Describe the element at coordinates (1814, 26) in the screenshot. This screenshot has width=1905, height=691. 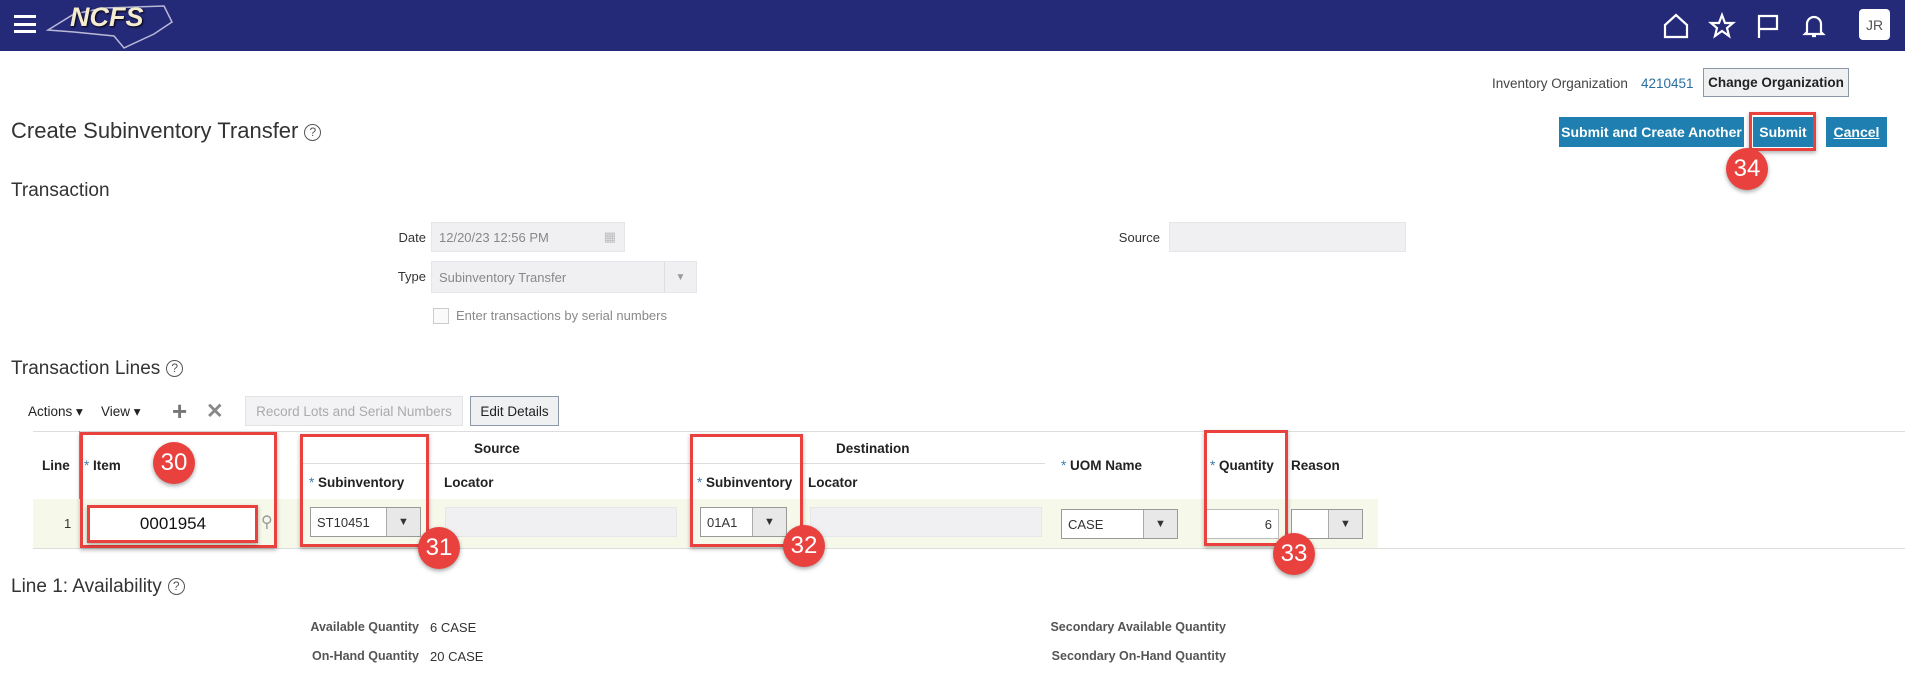
I see `bell-icon` at that location.